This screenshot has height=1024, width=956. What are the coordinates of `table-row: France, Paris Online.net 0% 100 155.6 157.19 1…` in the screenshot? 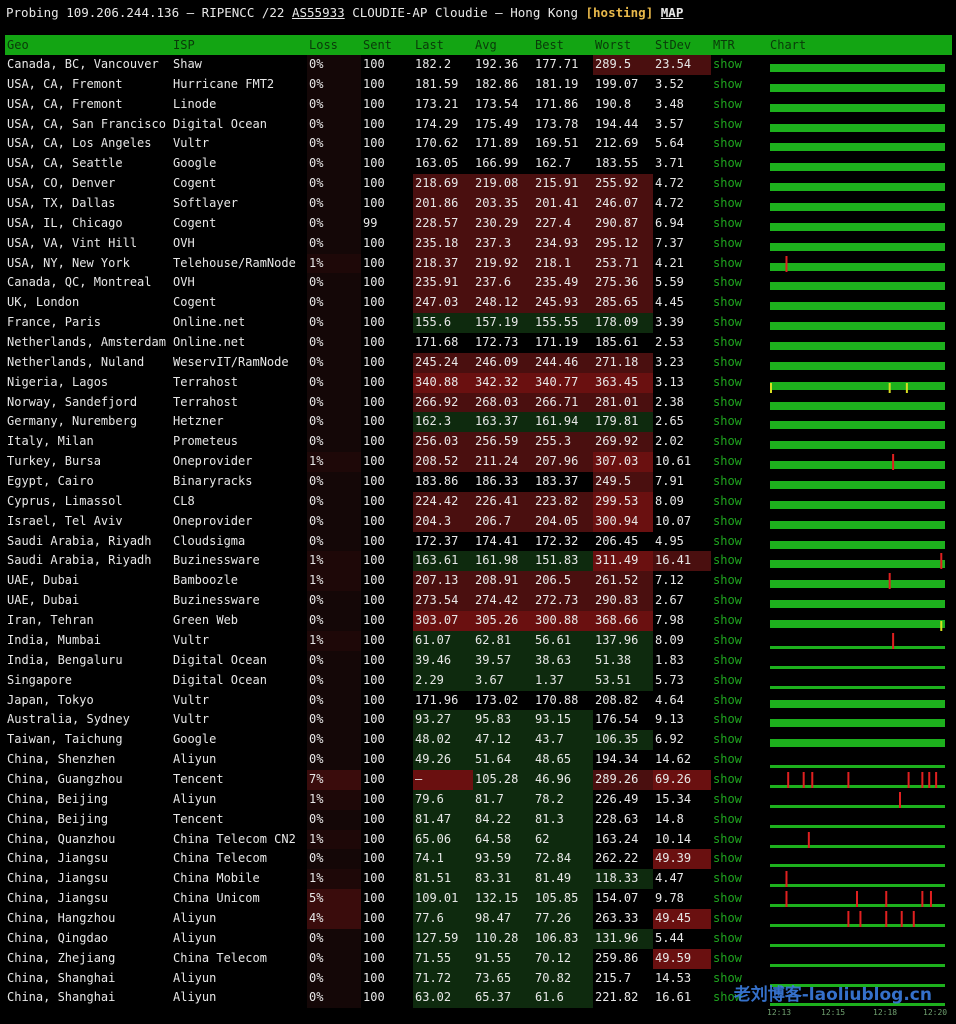 It's located at (478, 323).